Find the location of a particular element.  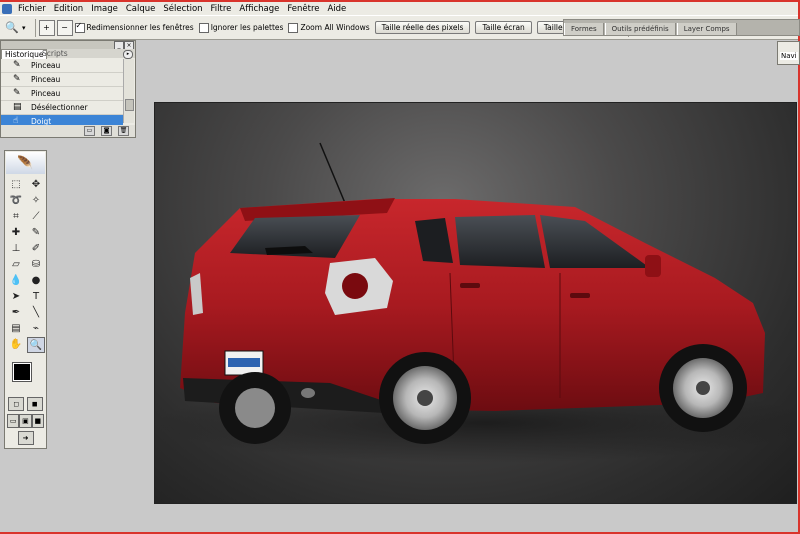

history-row-label: Désélectionner is located at coordinates (59, 107).